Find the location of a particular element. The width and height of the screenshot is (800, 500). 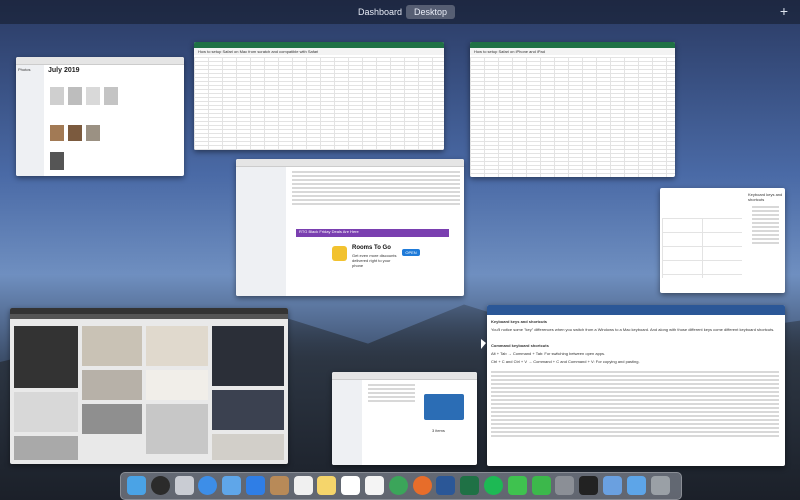

finder-window: Photos July 2019 is located at coordinates (100, 116).